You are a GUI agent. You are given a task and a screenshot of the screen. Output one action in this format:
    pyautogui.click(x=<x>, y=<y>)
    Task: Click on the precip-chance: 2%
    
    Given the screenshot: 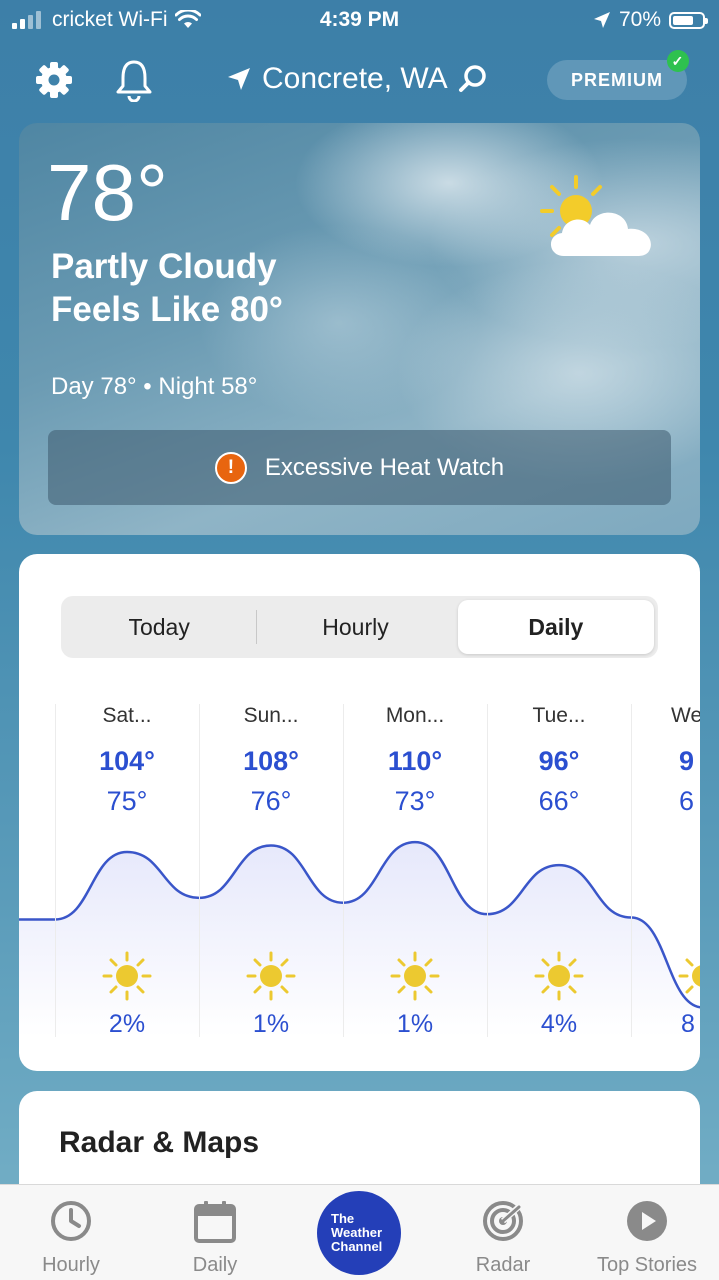 What is the action you would take?
    pyautogui.click(x=127, y=1024)
    